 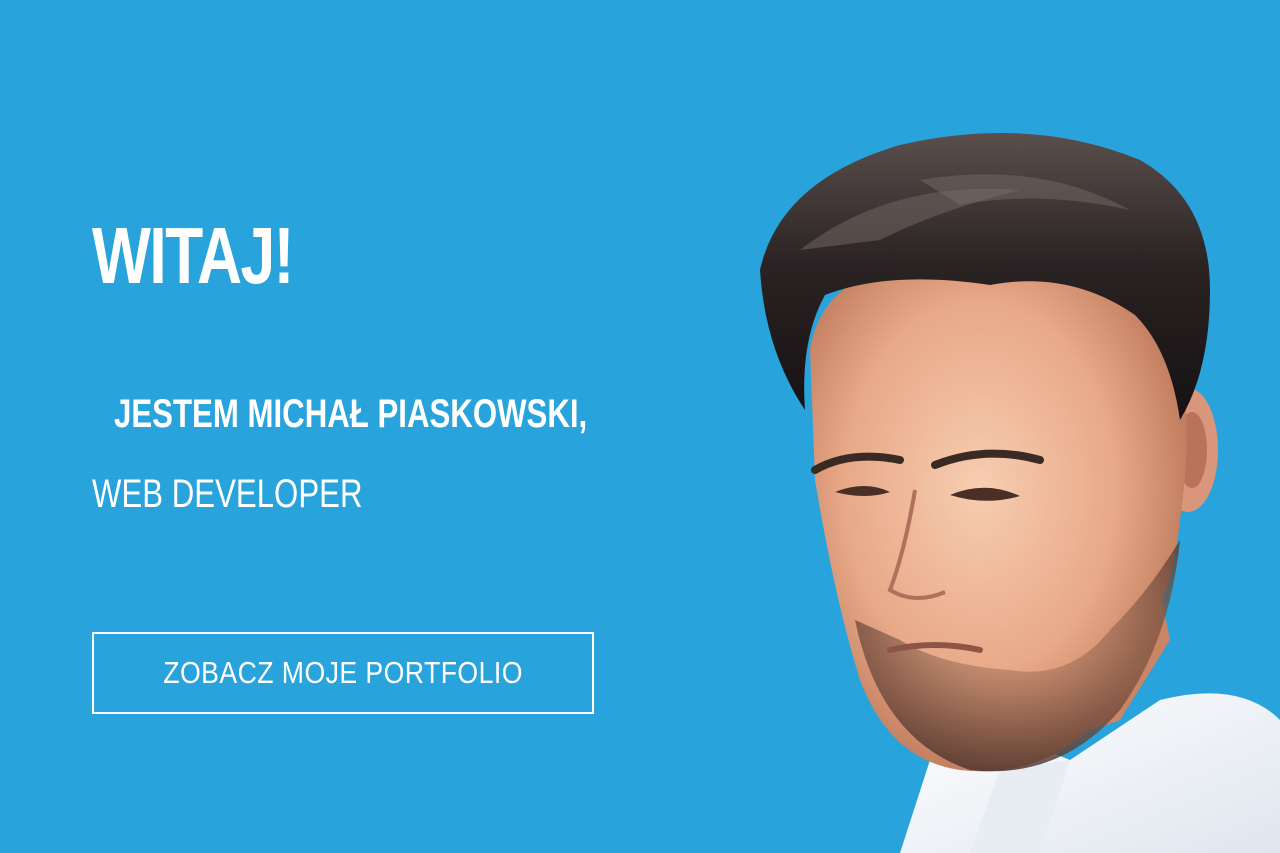 What do you see at coordinates (227, 494) in the screenshot?
I see `hero-role: WEB DEVELOPER` at bounding box center [227, 494].